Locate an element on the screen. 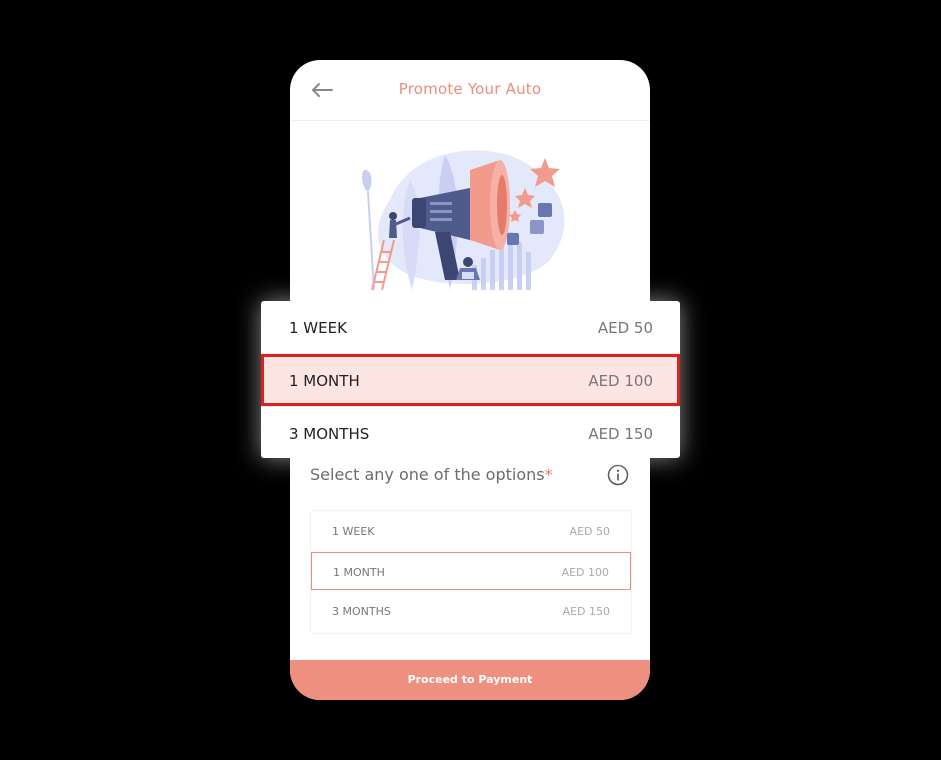 The image size is (941, 760). megaphone-illustration is located at coordinates (463, 220).